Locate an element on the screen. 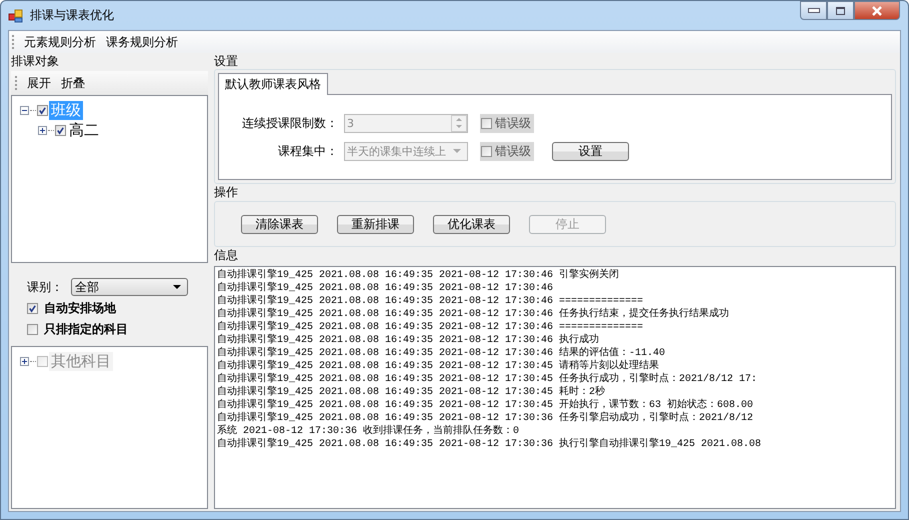 The height and width of the screenshot is (520, 909). close-button is located at coordinates (877, 10).